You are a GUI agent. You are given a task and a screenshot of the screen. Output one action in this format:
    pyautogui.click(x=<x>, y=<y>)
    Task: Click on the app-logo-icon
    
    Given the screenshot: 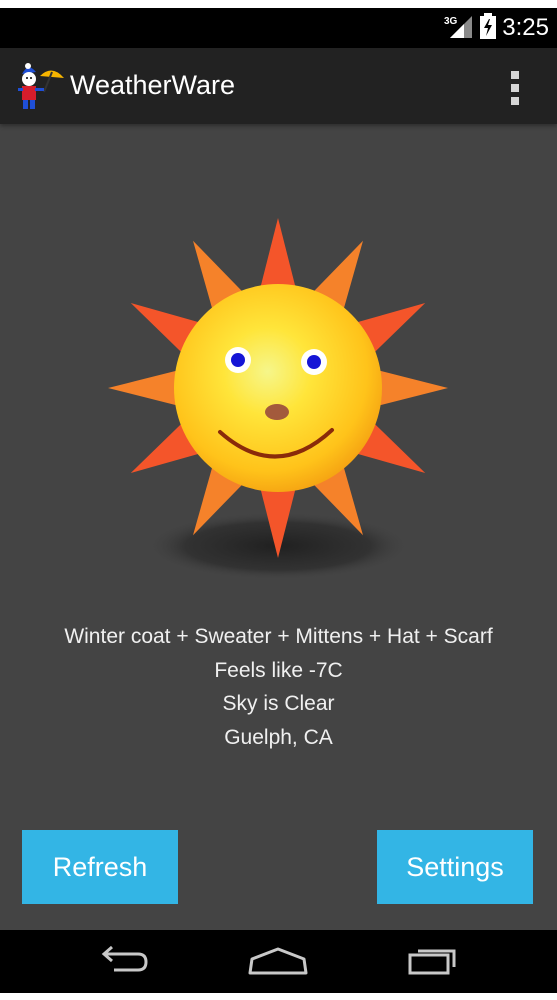 What is the action you would take?
    pyautogui.click(x=40, y=88)
    